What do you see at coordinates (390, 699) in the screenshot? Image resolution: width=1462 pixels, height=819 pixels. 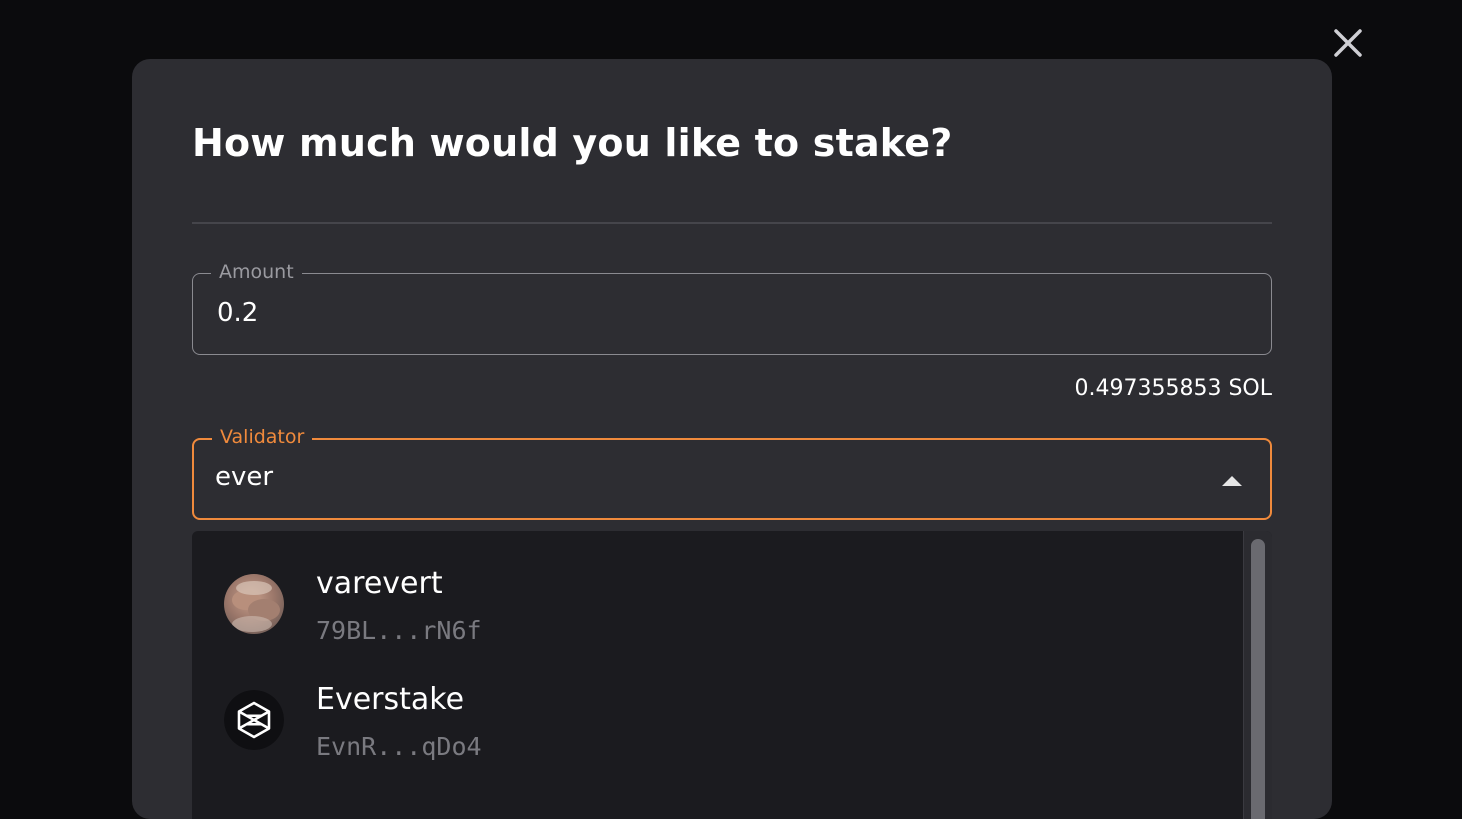 I see `validator-name: Everstake` at bounding box center [390, 699].